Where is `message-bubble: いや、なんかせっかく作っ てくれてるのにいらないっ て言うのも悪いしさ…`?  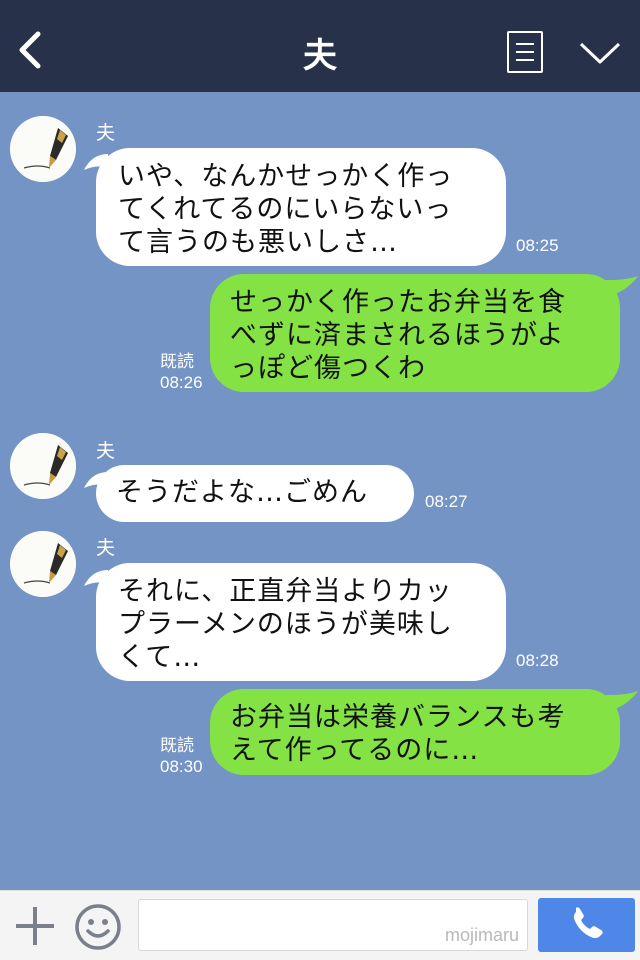 message-bubble: いや、なんかせっかく作っ てくれてるのにいらないっ て言うのも悪いしさ… is located at coordinates (301, 207).